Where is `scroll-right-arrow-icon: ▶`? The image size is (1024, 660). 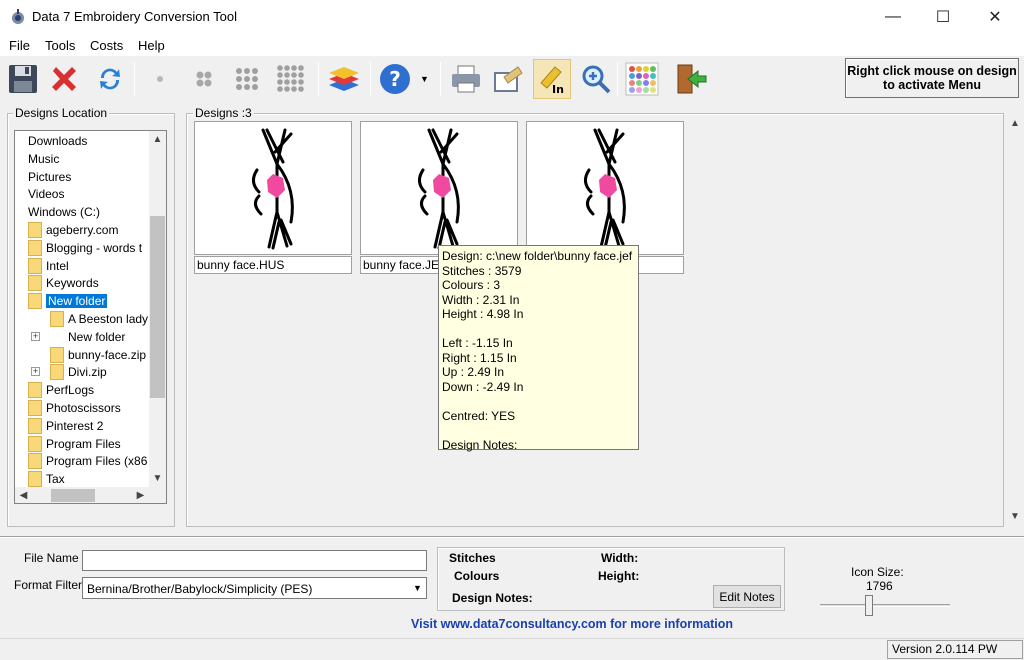 scroll-right-arrow-icon: ▶ is located at coordinates (140, 495).